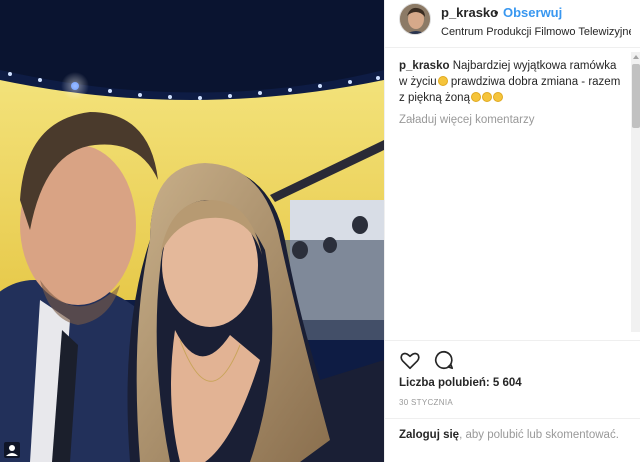  Describe the element at coordinates (512, 373) in the screenshot. I see `post-actions: Liczba polubień: 5 604 30 STYCZNIA` at that location.